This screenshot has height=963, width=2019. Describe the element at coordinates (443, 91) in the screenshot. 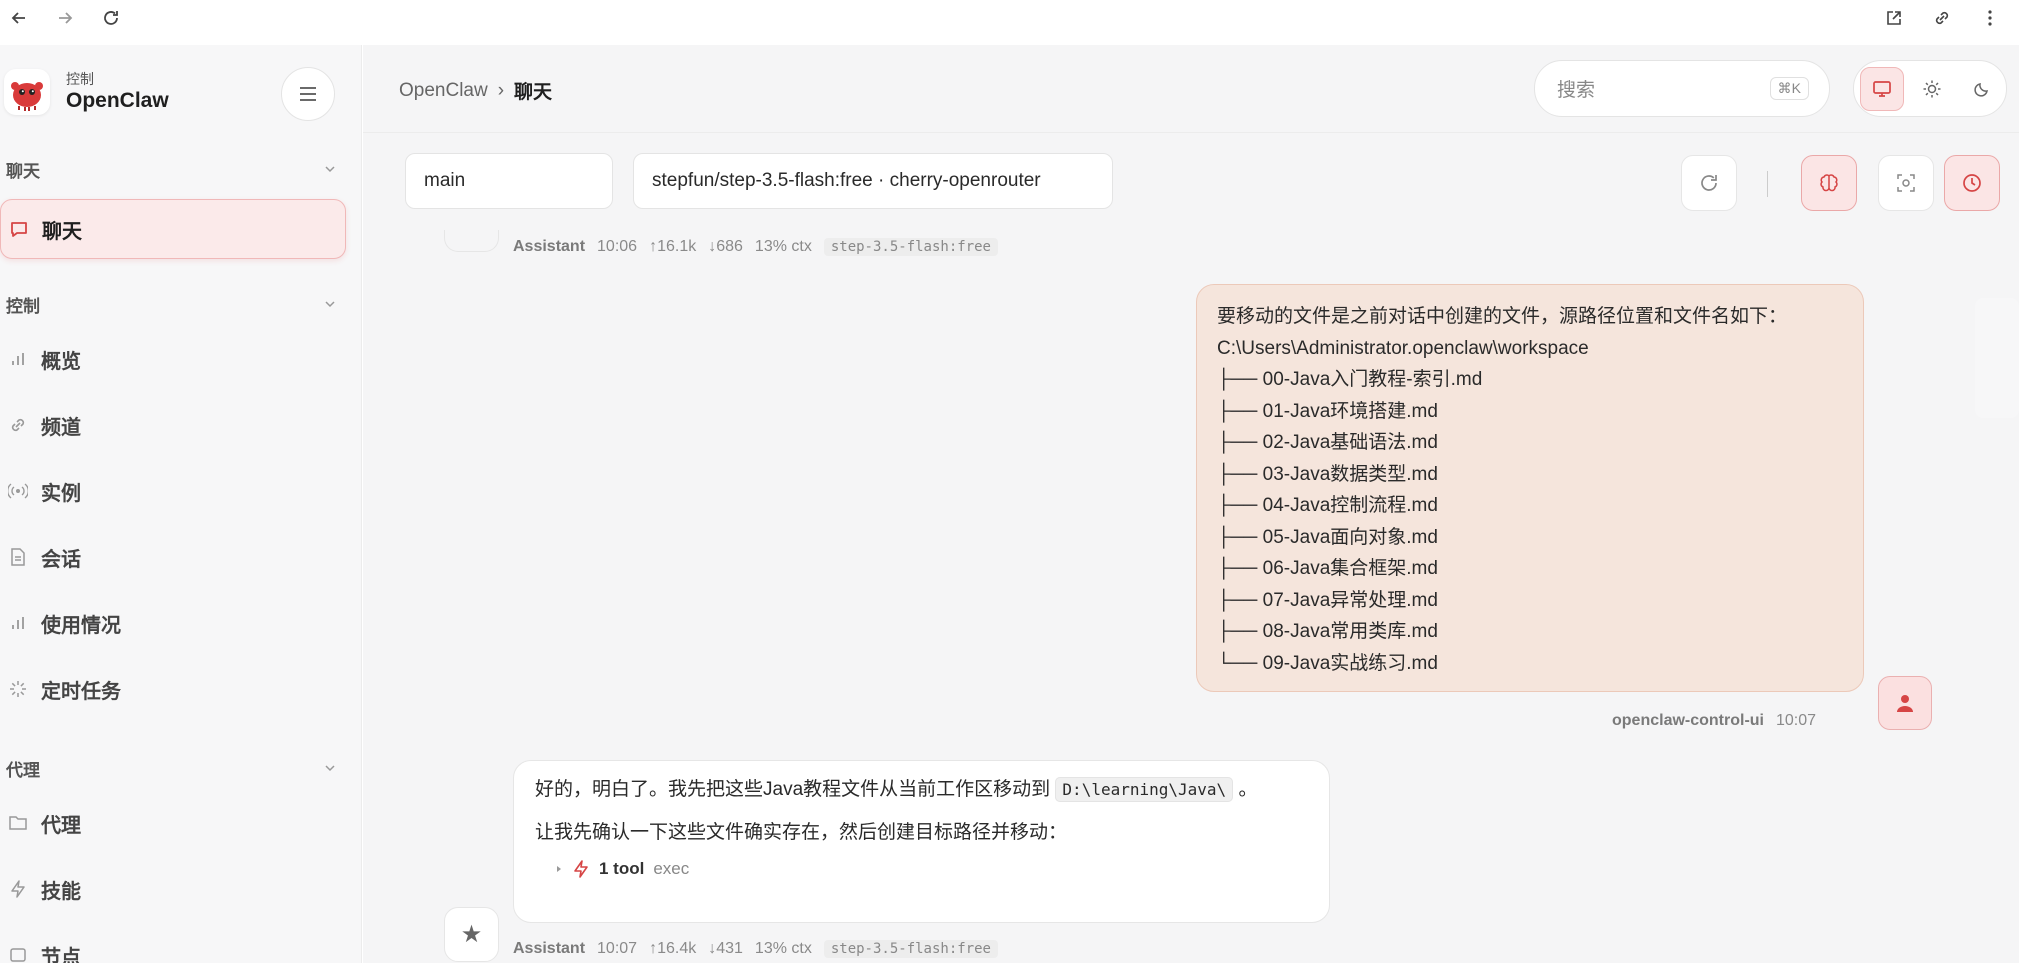

I see `breadcrumb-root: OpenClaw` at that location.